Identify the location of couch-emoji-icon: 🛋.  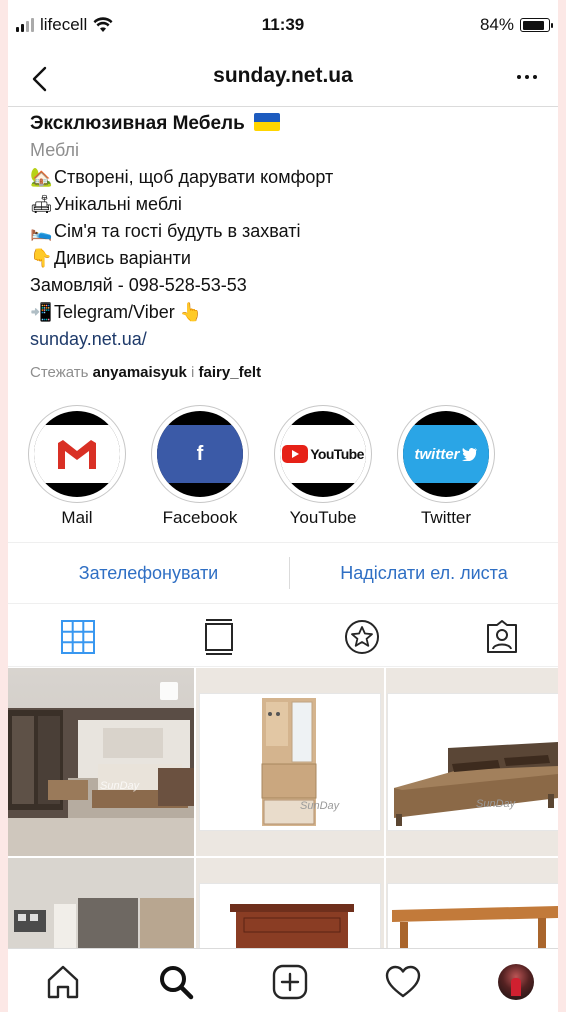
(41, 204).